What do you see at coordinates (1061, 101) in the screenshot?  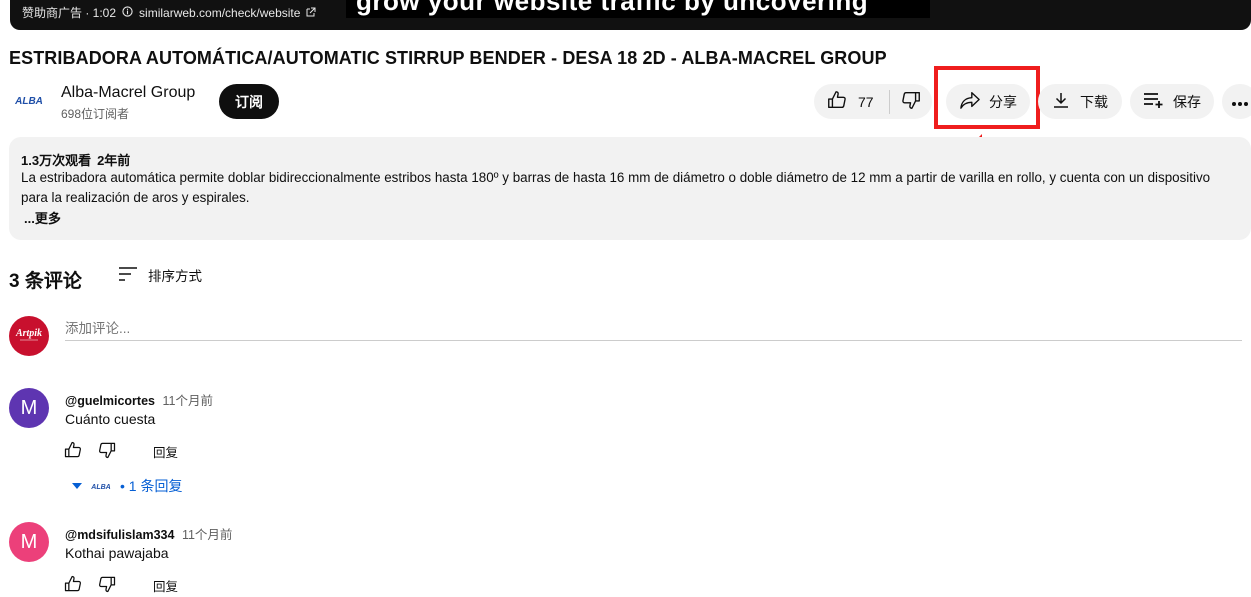 I see `download-icon` at bounding box center [1061, 101].